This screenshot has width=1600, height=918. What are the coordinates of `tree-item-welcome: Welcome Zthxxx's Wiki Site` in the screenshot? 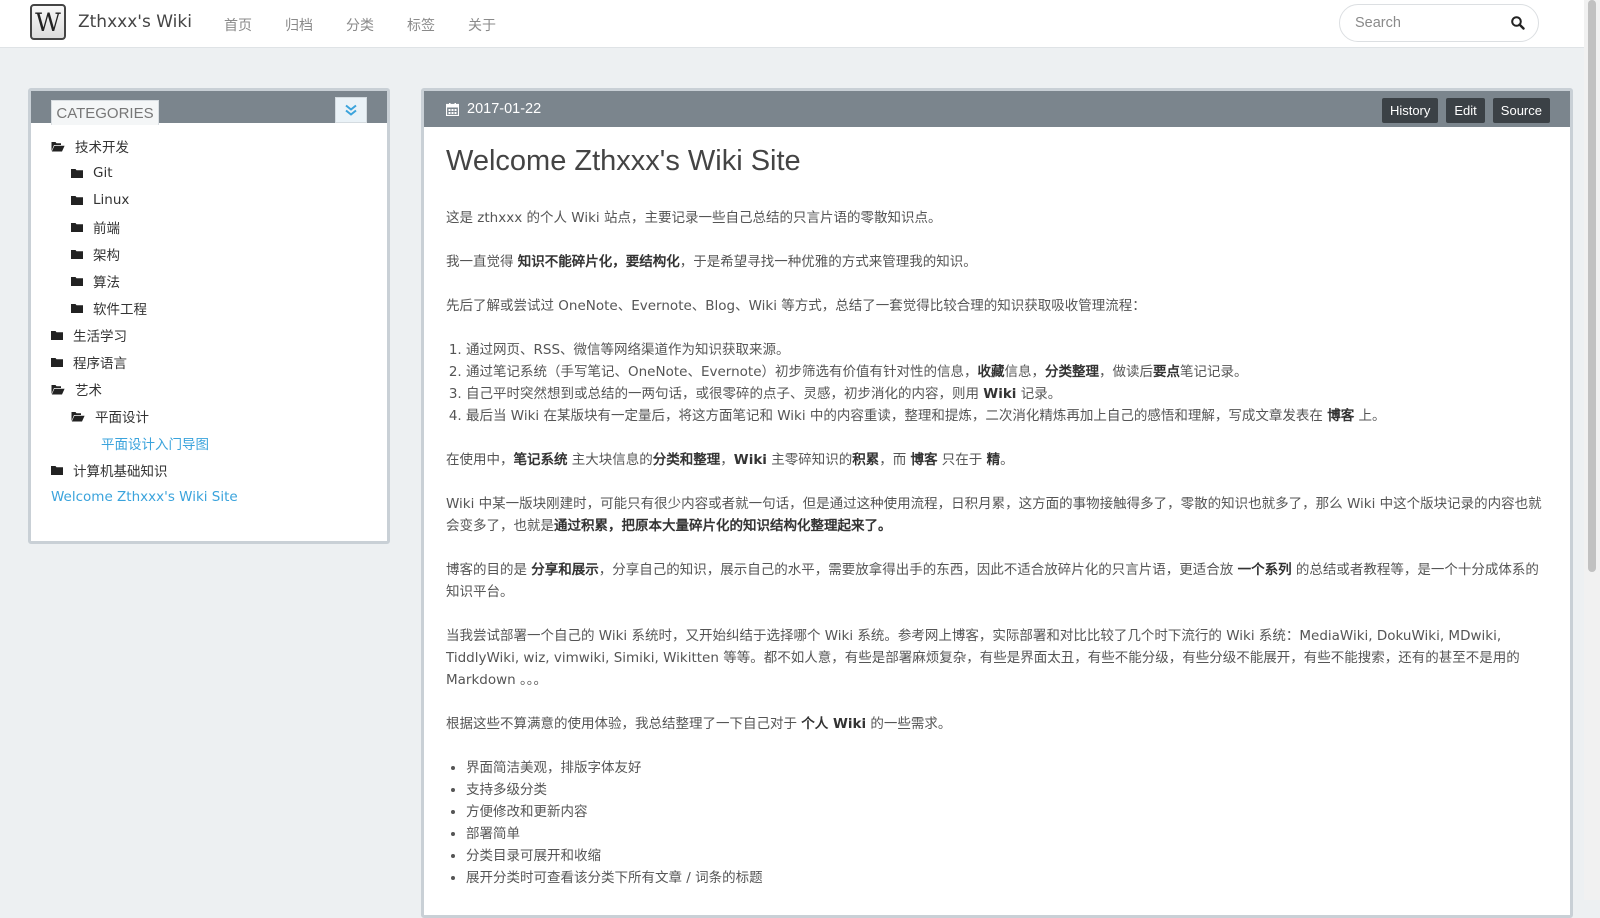 It's located at (144, 497).